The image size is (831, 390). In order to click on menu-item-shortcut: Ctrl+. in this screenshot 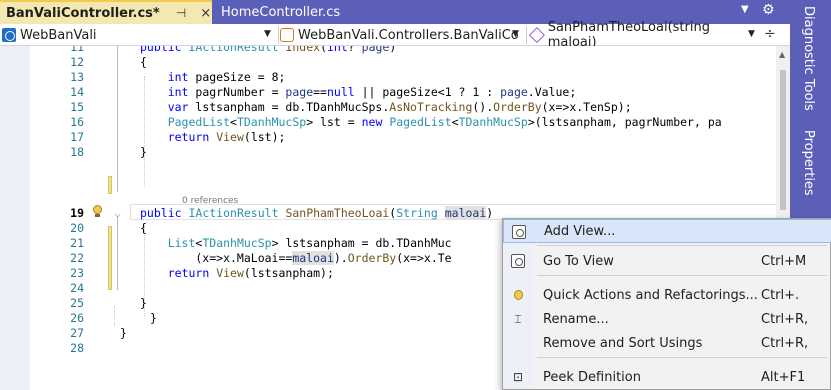, I will do `click(780, 295)`.